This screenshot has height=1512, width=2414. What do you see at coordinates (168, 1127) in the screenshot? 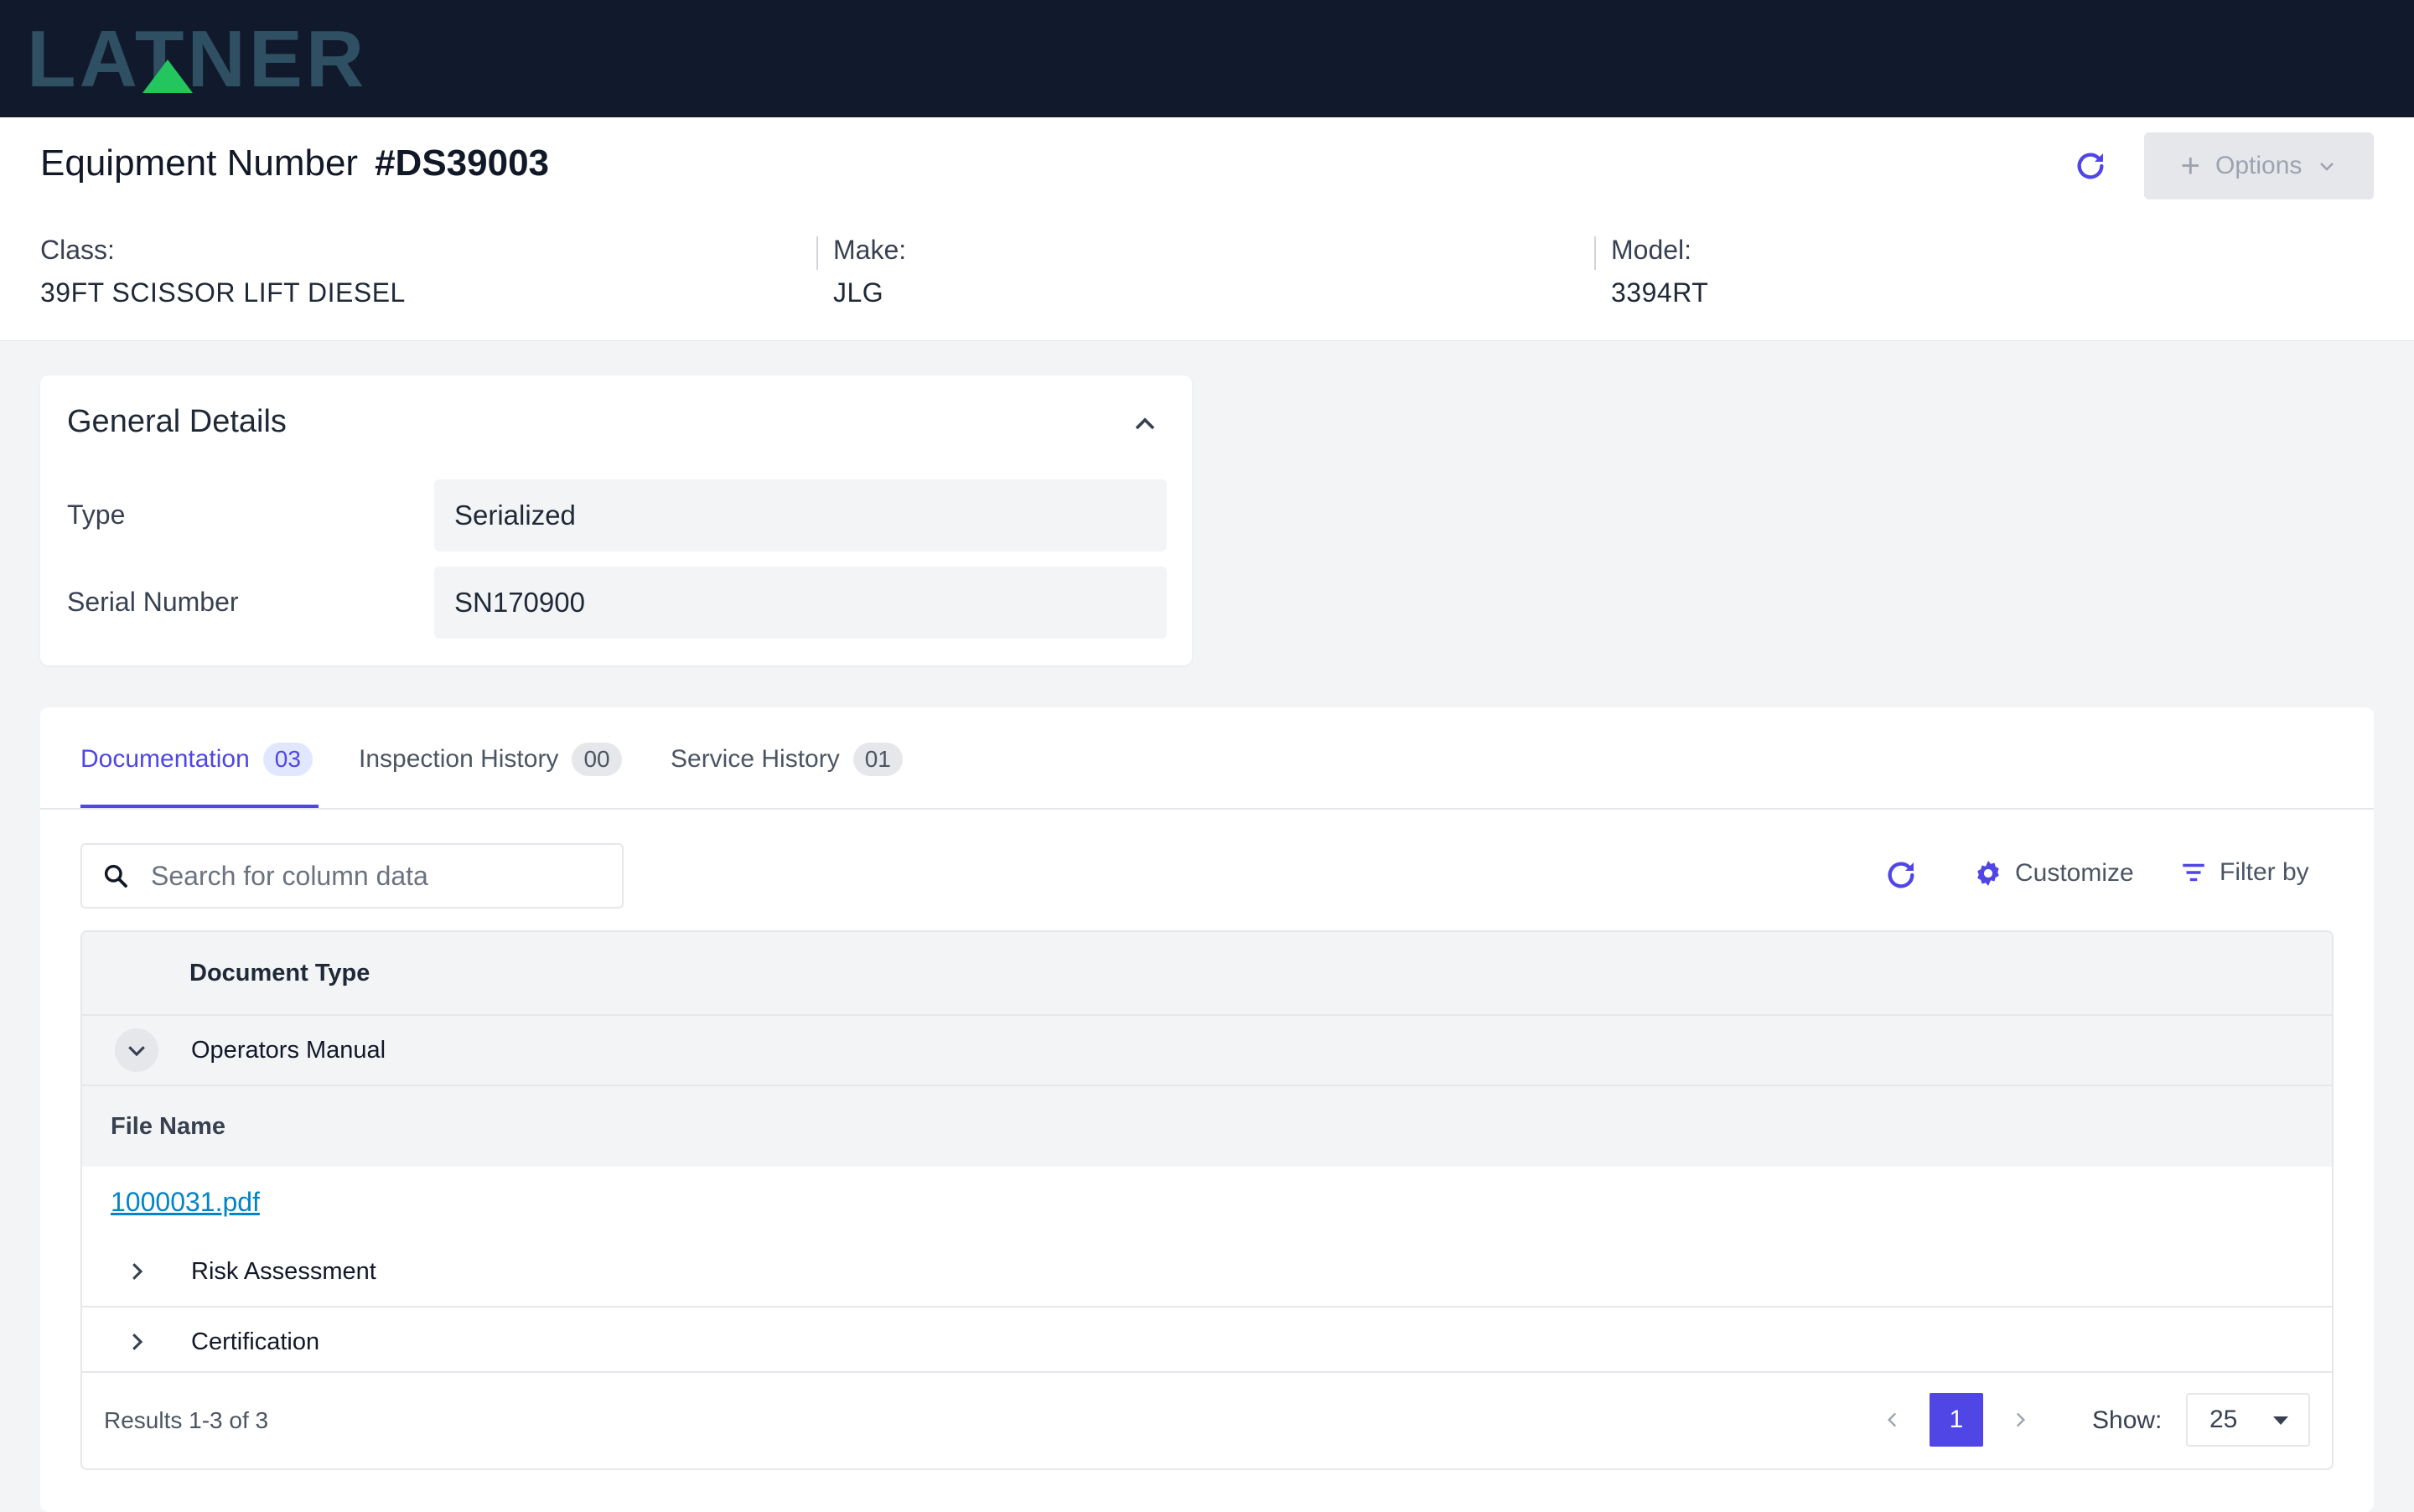
I see `column-header-file-name: File Name` at bounding box center [168, 1127].